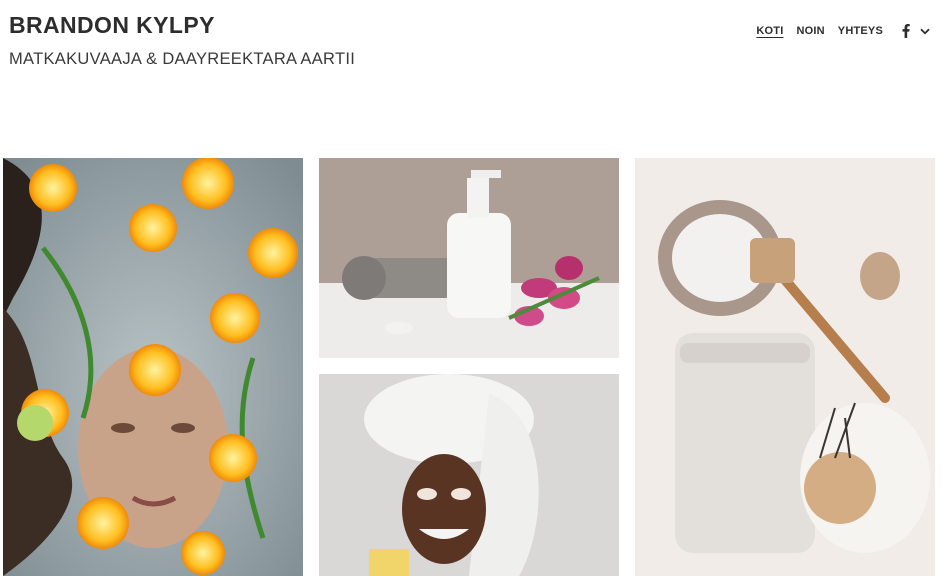 The image size is (945, 576). I want to click on facebook-icon, so click(906, 31).